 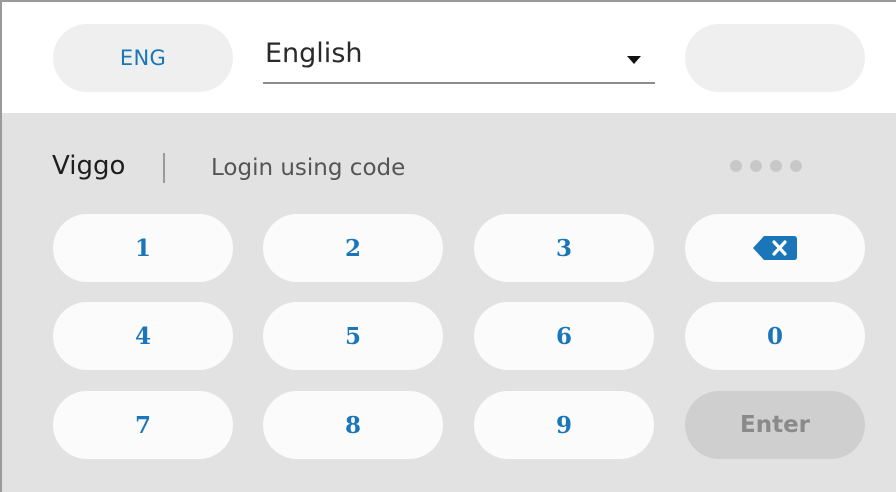 What do you see at coordinates (143, 425) in the screenshot?
I see `key-7: 7` at bounding box center [143, 425].